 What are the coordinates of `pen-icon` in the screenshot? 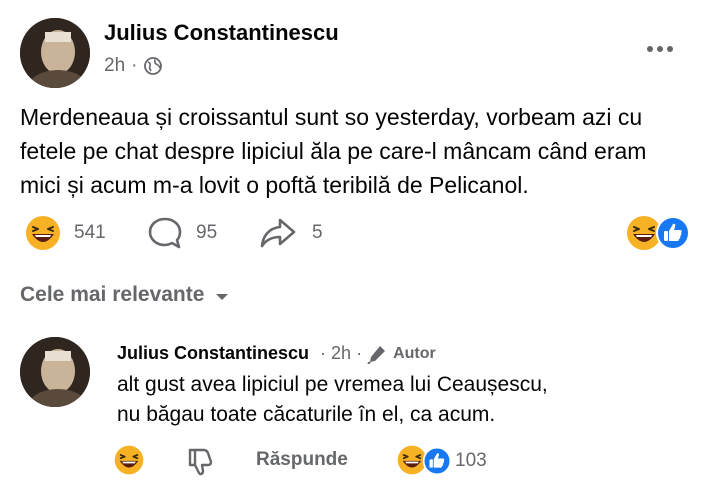 It's located at (376, 354).